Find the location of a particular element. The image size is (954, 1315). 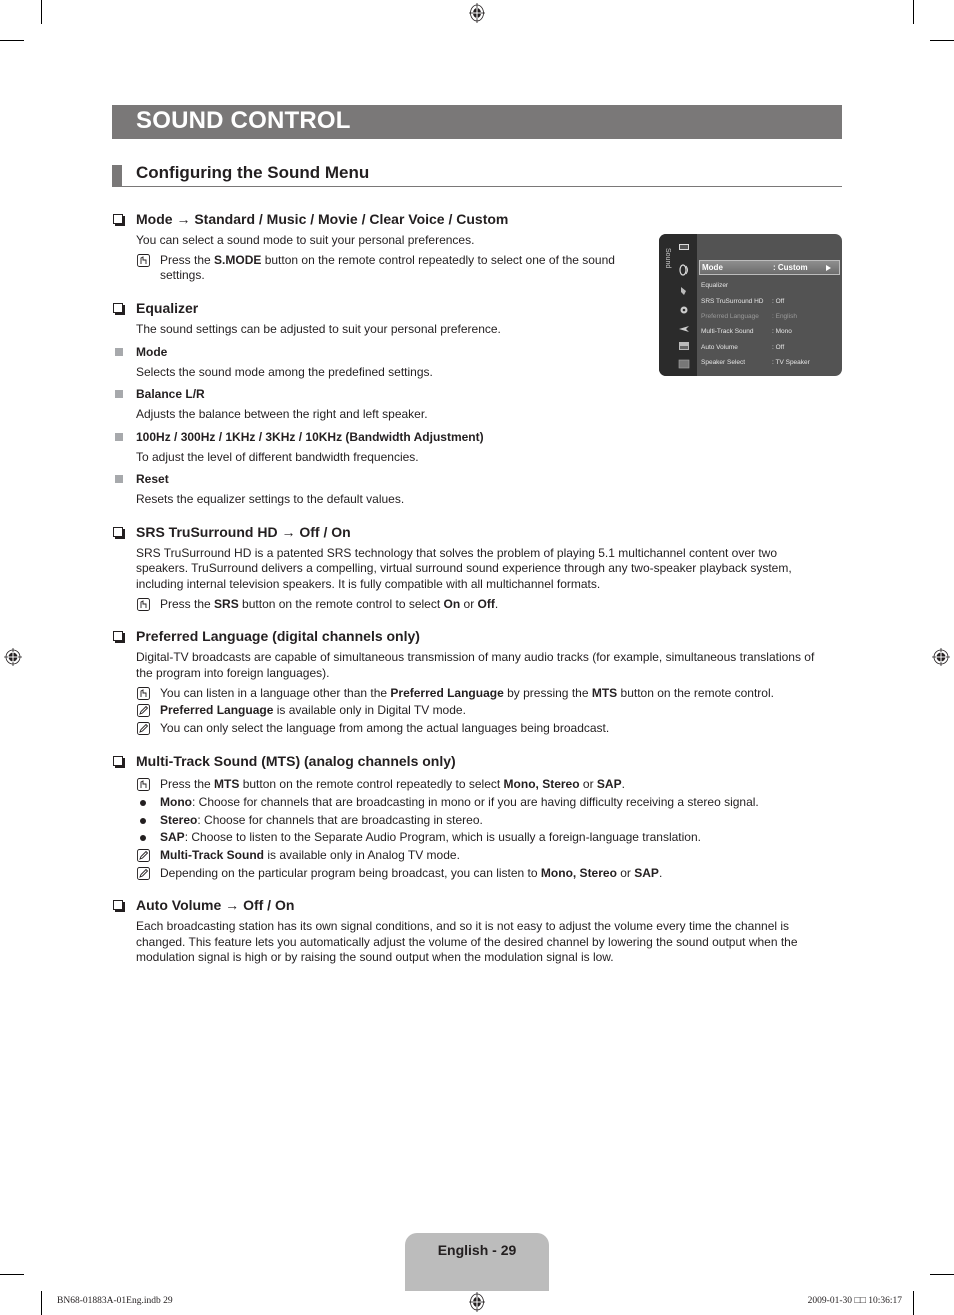

osd-side-label: Sound is located at coordinates (667, 258).